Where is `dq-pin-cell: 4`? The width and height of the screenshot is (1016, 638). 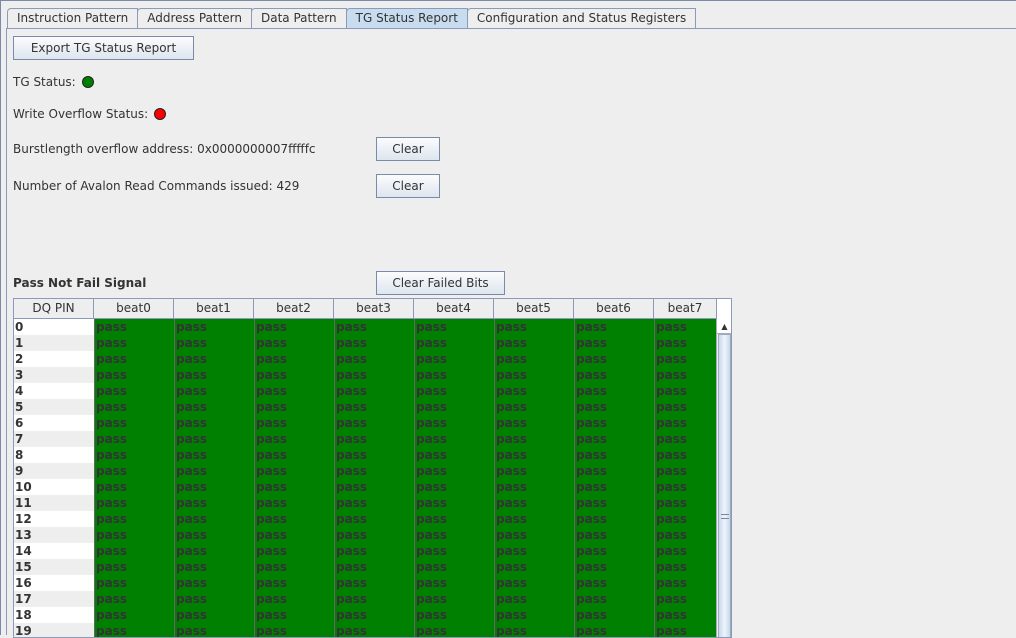 dq-pin-cell: 4 is located at coordinates (54, 391).